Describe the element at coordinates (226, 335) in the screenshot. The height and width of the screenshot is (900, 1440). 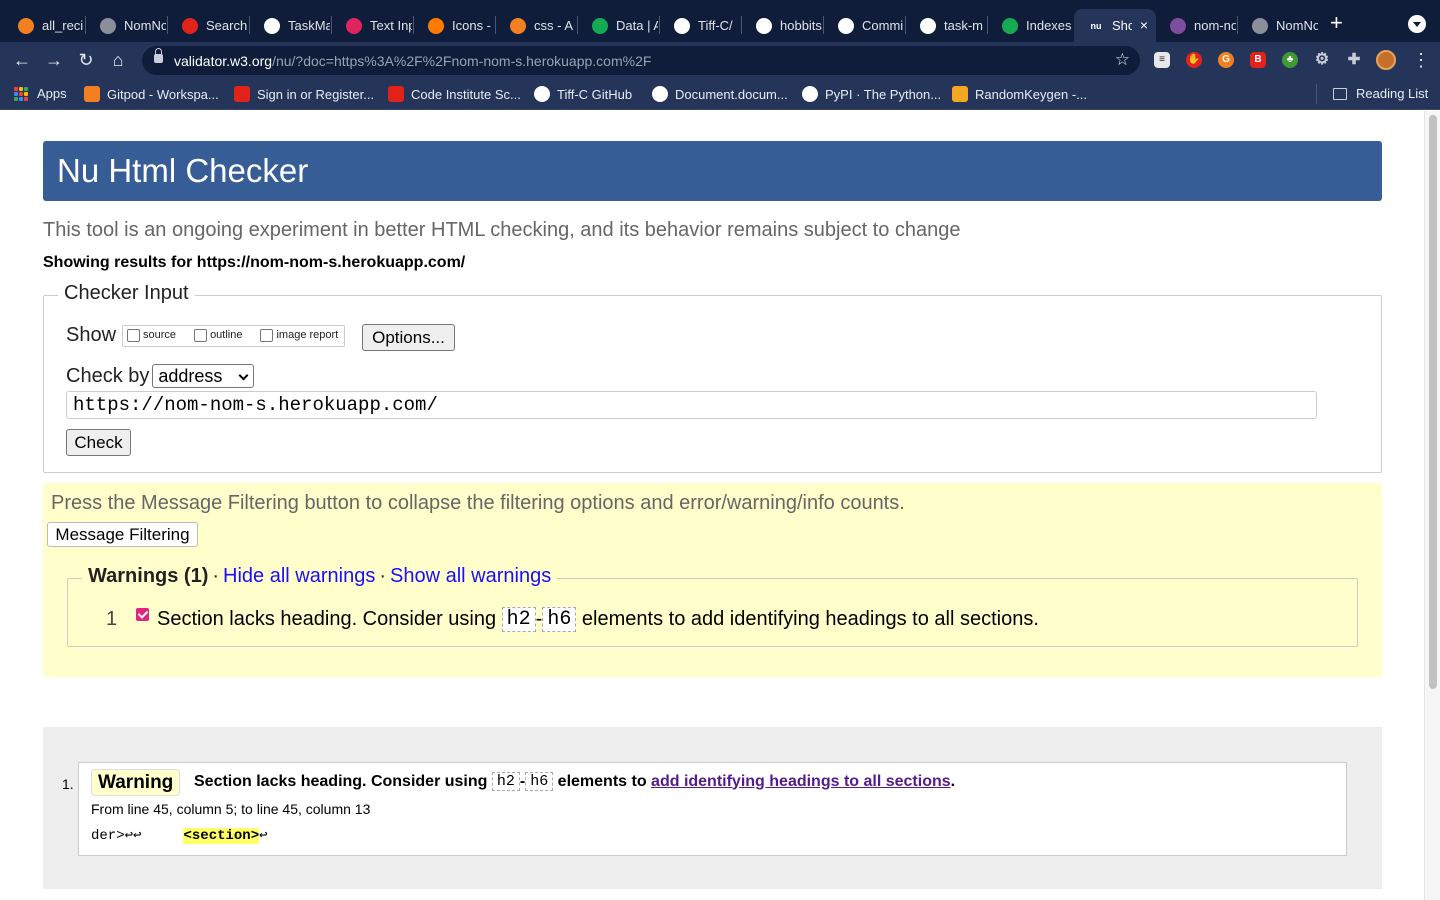
I see `checkbox-label: outline` at that location.